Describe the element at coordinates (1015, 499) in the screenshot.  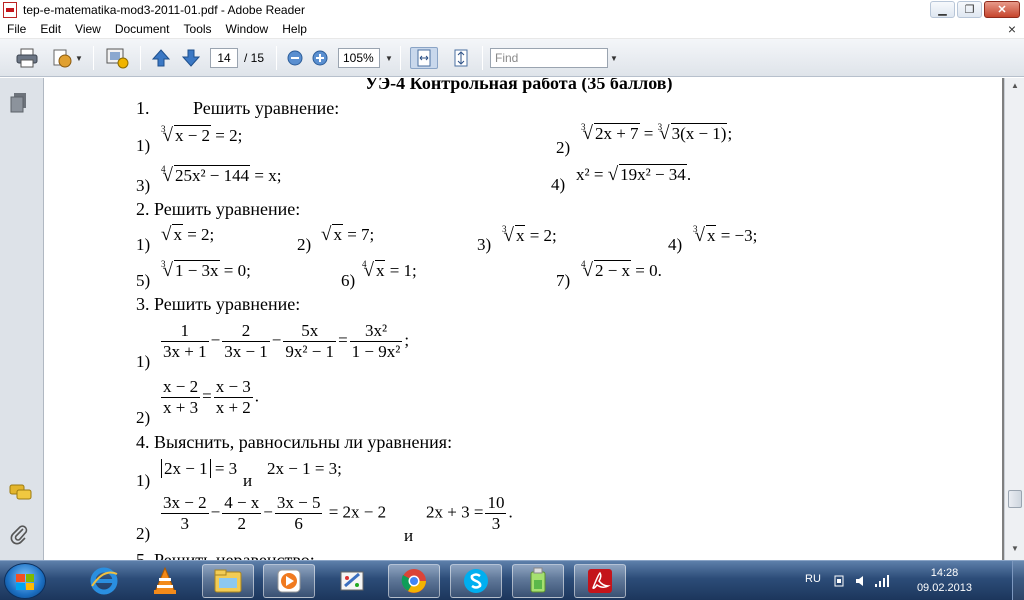
I see `scrollbar-thumb` at that location.